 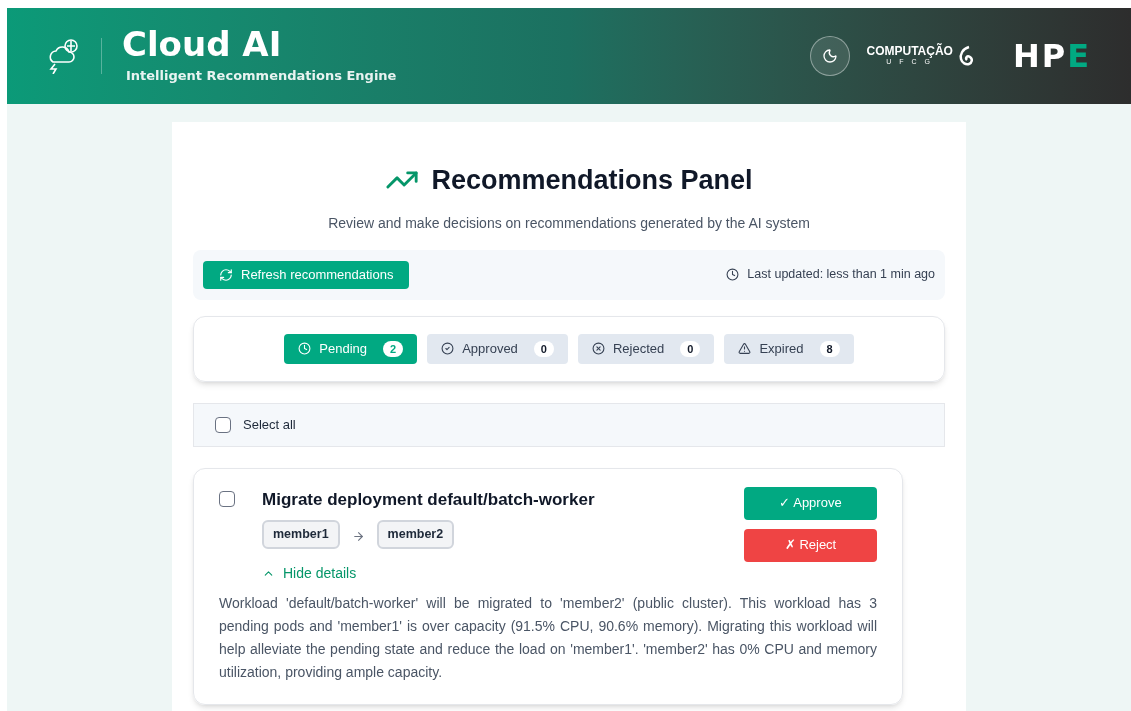 What do you see at coordinates (592, 180) in the screenshot?
I see `panel-title: Recommendations Panel` at bounding box center [592, 180].